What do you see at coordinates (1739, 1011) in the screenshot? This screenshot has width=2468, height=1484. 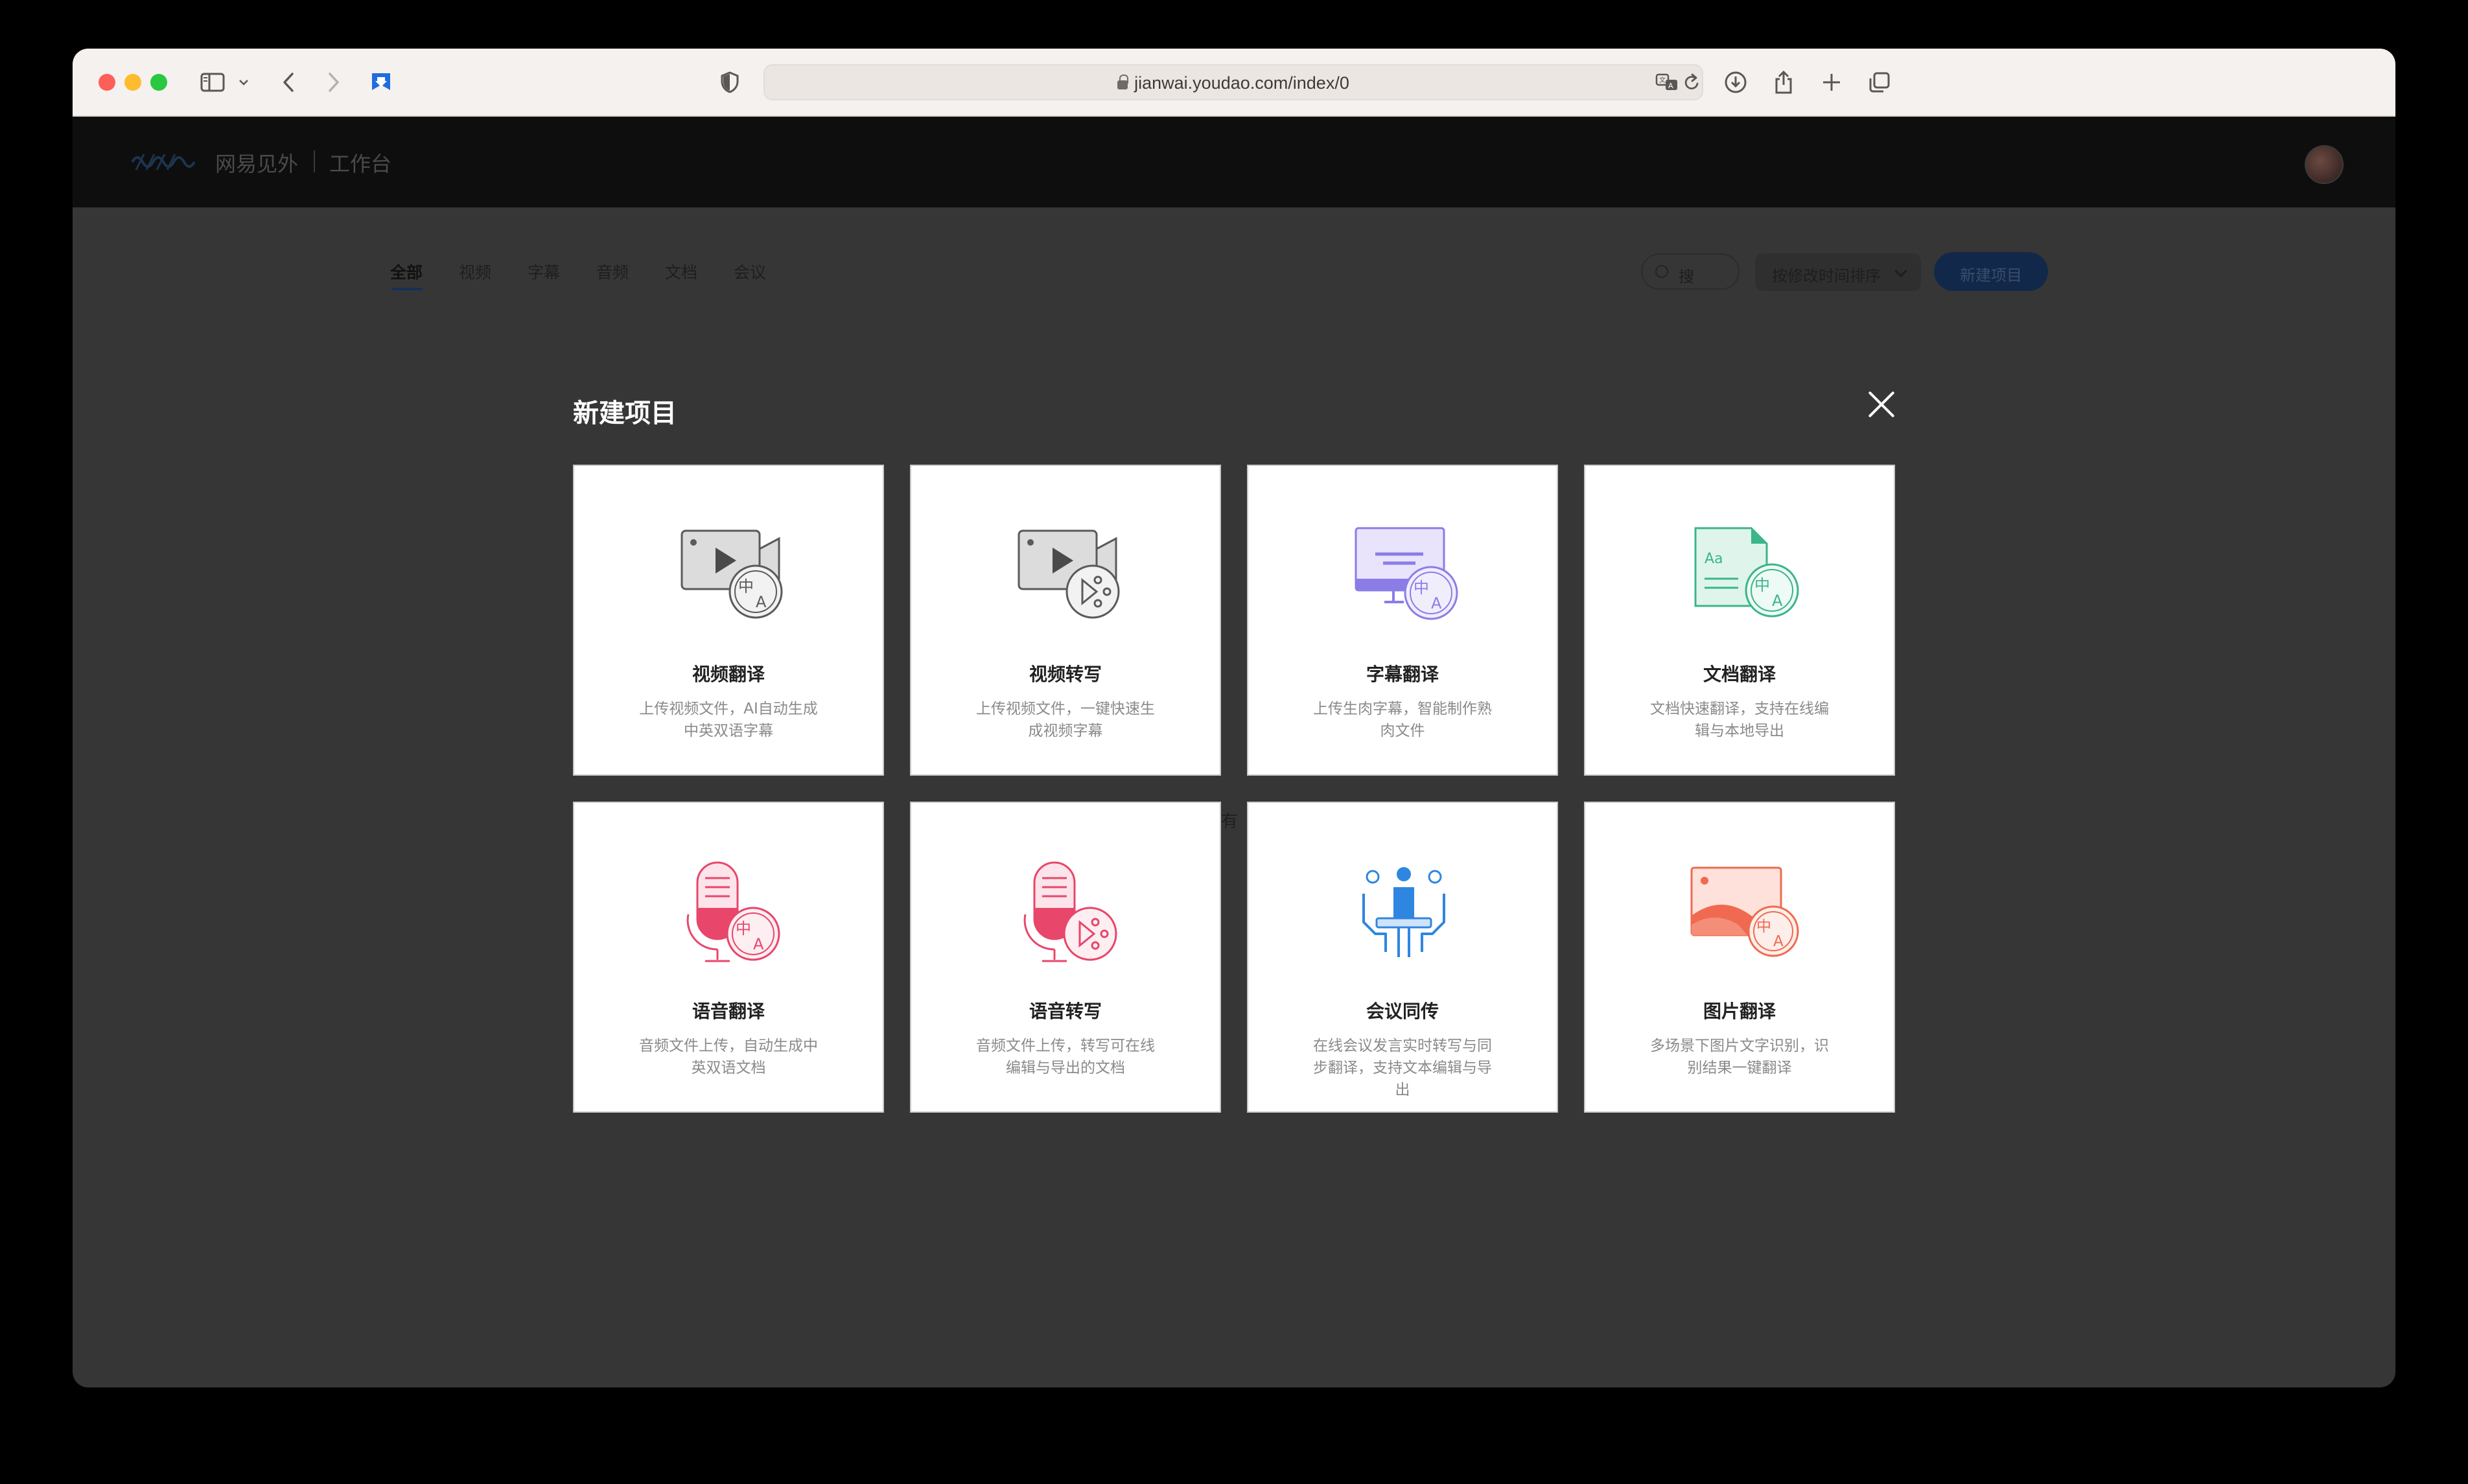 I see `card-title: 图片翻译` at bounding box center [1739, 1011].